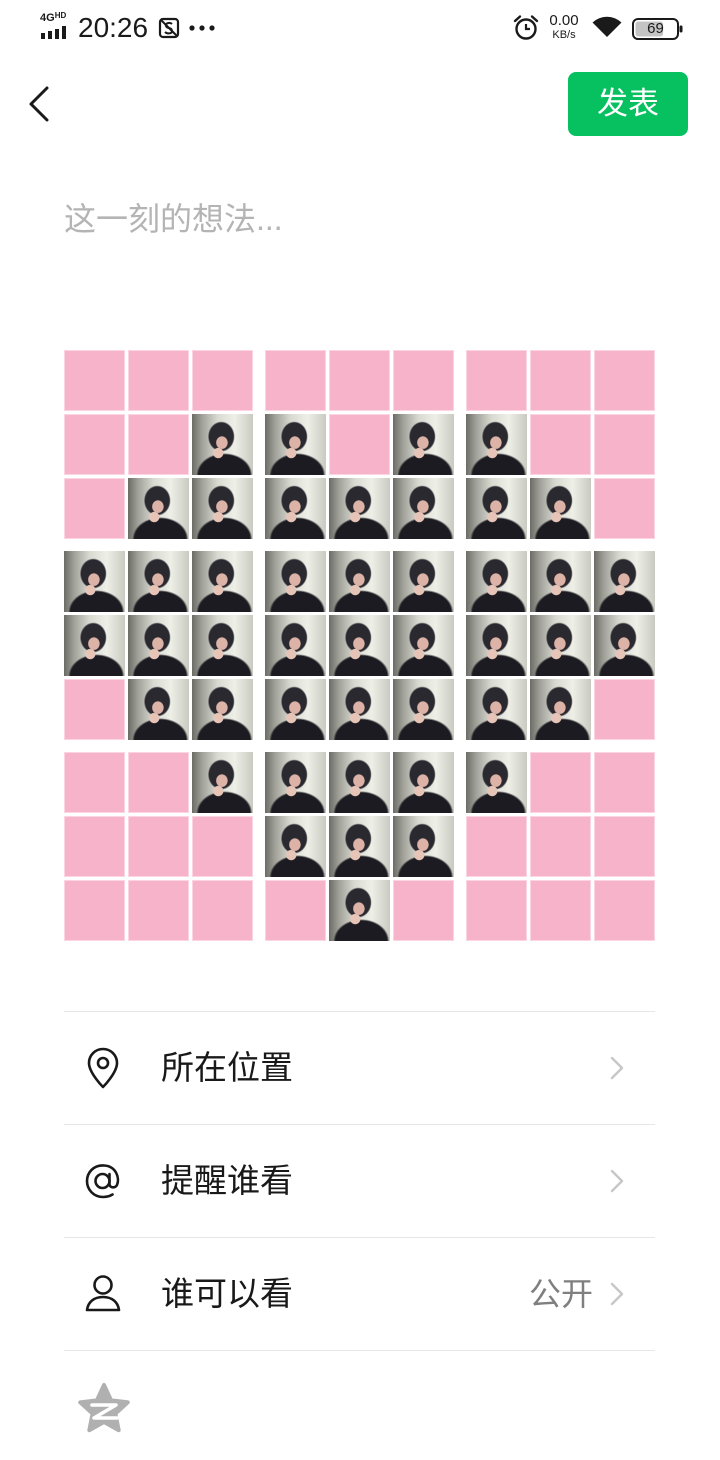 Image resolution: width=720 pixels, height=1460 pixels. I want to click on option-mention: 提醒谁看, so click(359, 1180).